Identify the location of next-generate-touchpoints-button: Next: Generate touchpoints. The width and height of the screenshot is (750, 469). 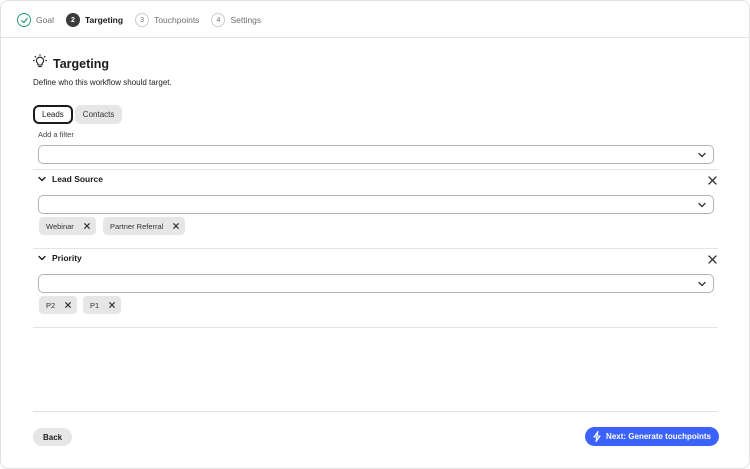
(652, 436).